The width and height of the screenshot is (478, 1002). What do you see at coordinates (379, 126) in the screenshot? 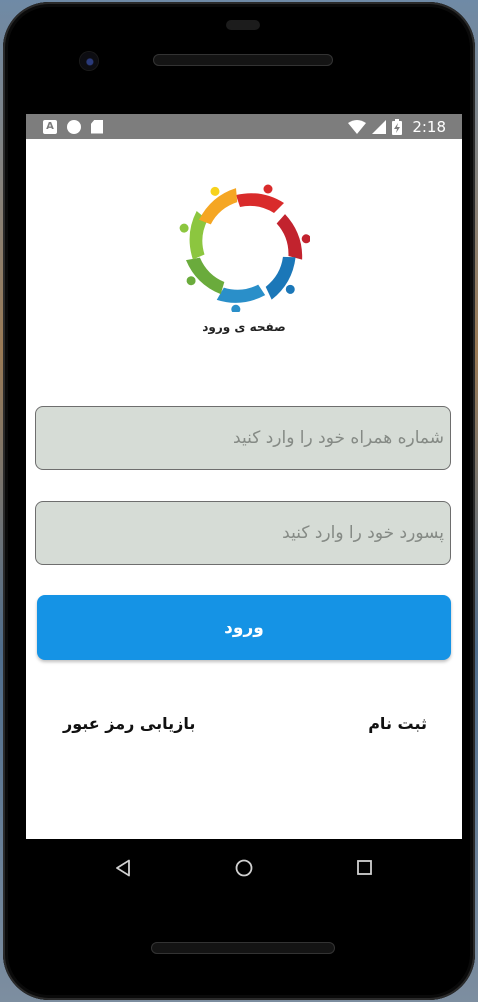
I see `signal-icon` at bounding box center [379, 126].